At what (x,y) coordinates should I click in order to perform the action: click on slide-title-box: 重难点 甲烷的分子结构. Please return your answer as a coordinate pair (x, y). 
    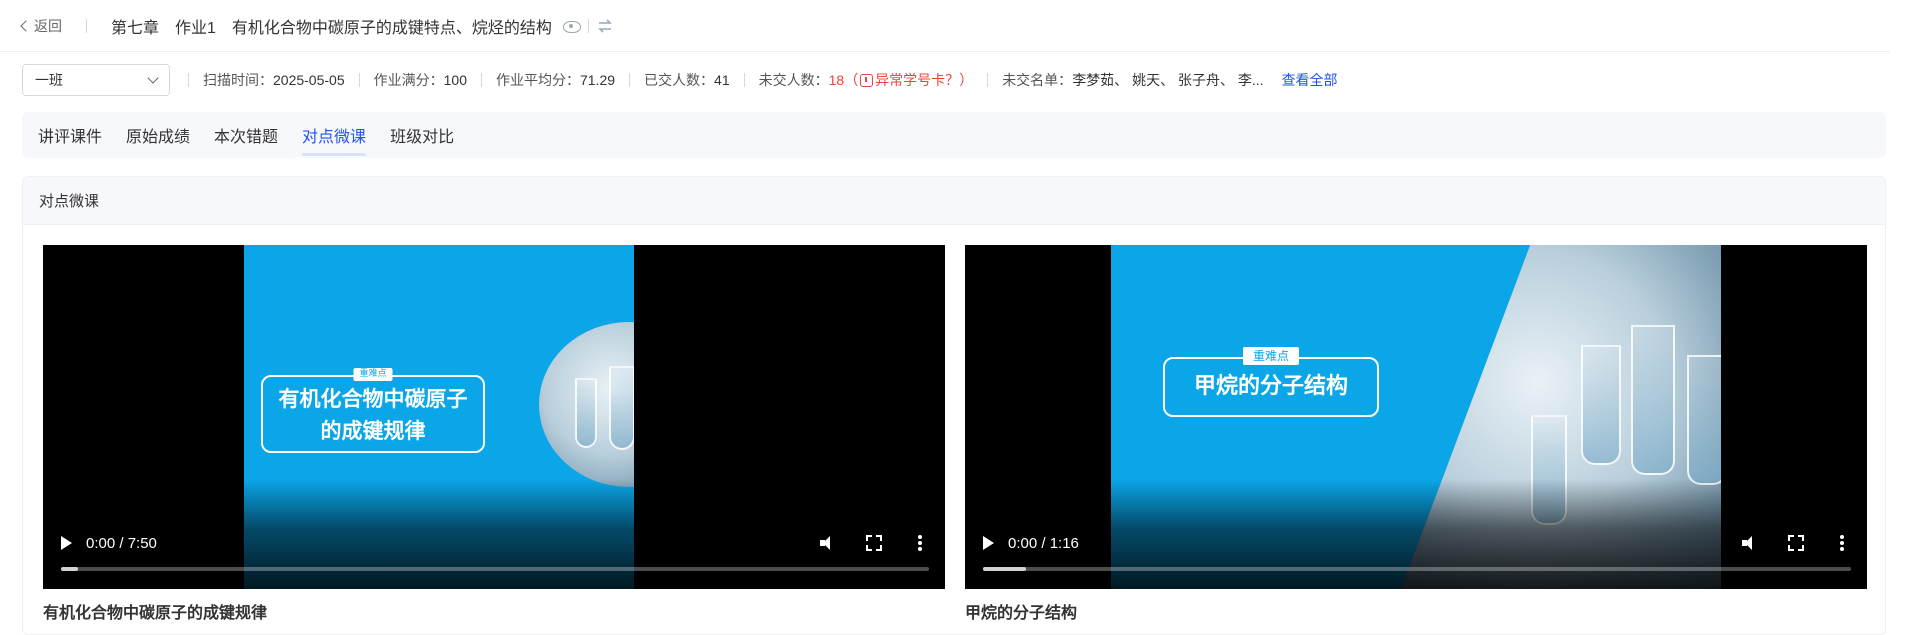
    Looking at the image, I should click on (1271, 382).